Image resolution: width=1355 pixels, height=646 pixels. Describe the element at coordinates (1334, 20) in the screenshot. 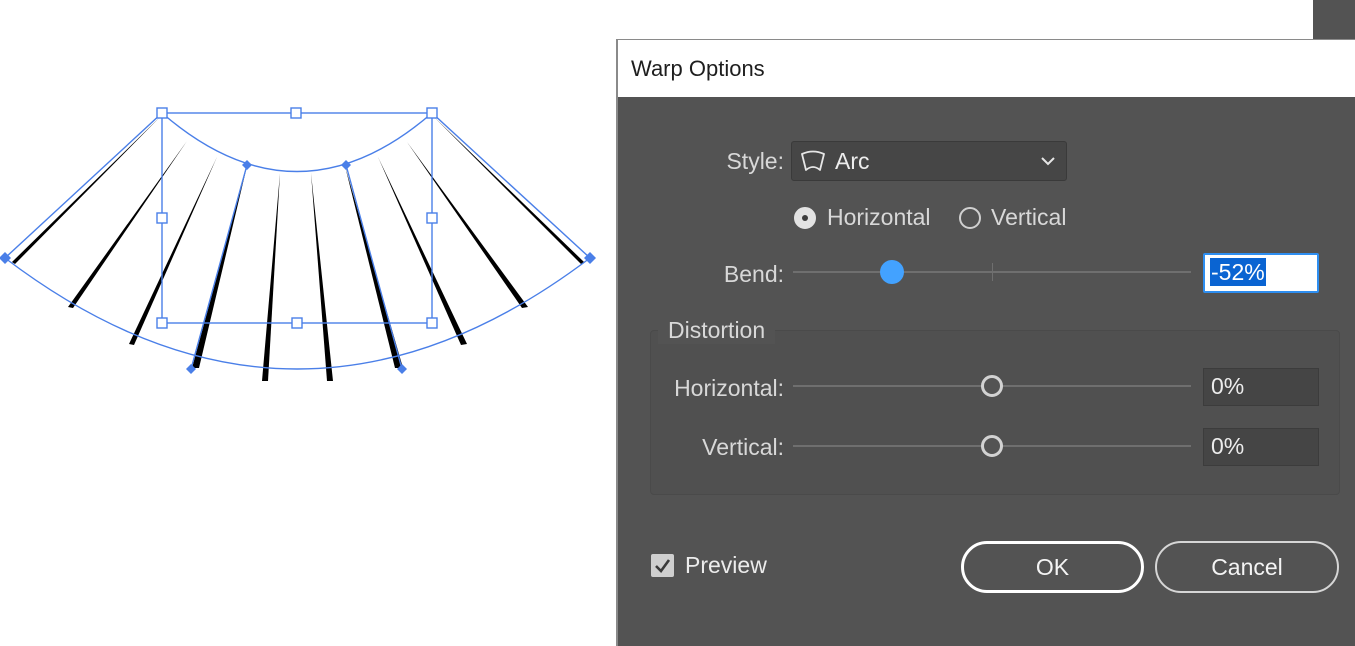

I see `app-panel-strip` at that location.